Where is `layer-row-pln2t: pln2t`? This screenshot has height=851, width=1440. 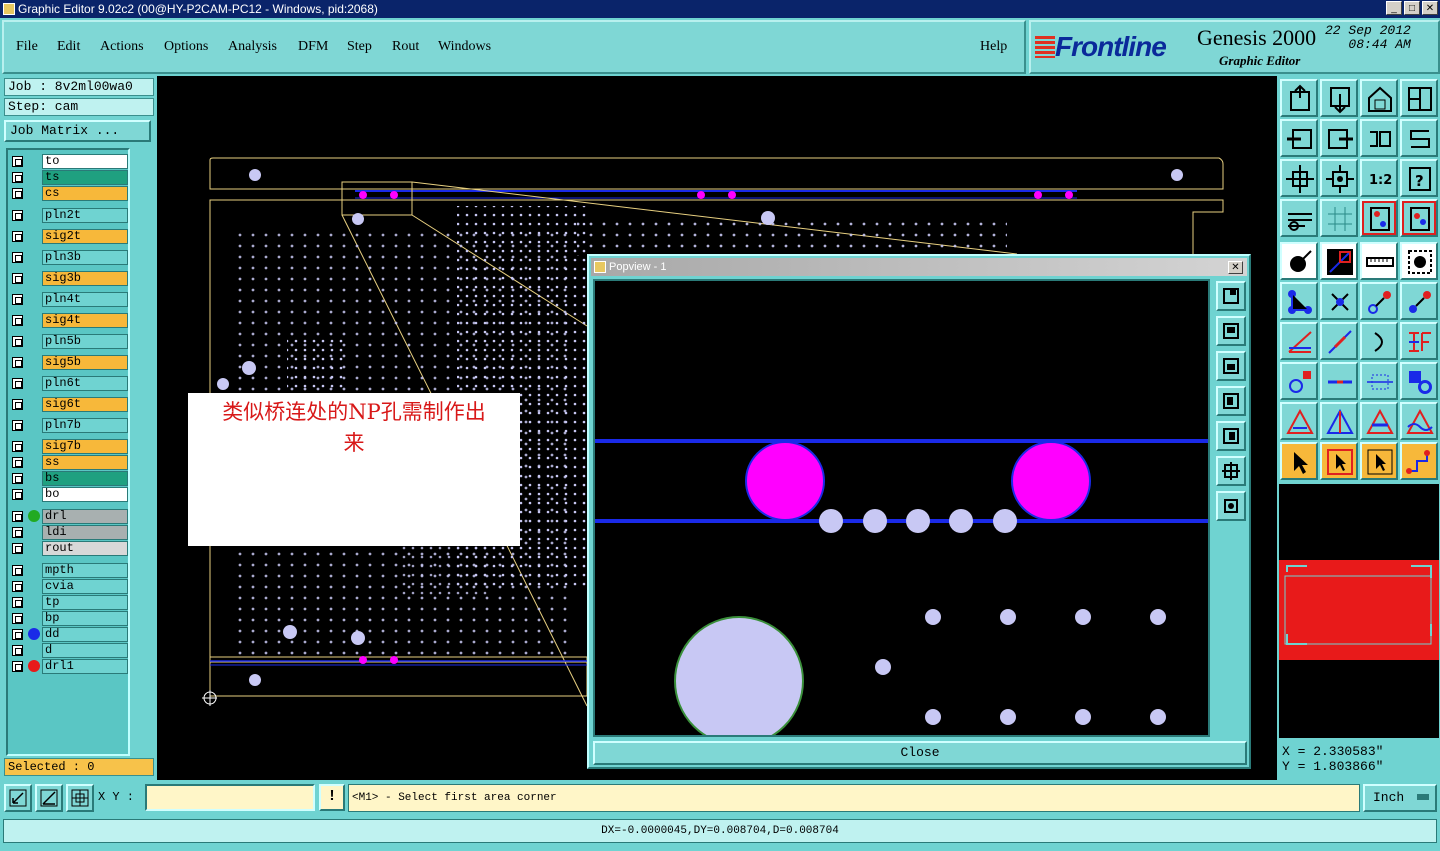
layer-row-pln2t: pln2t is located at coordinates (69, 215).